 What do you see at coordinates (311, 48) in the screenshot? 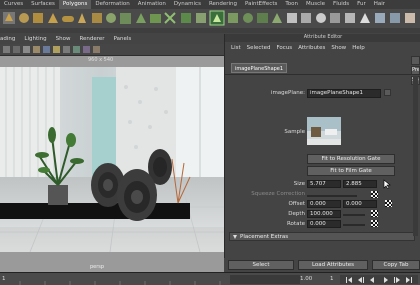
I see `attribute-editor-menu-item: Attributes` at bounding box center [311, 48].